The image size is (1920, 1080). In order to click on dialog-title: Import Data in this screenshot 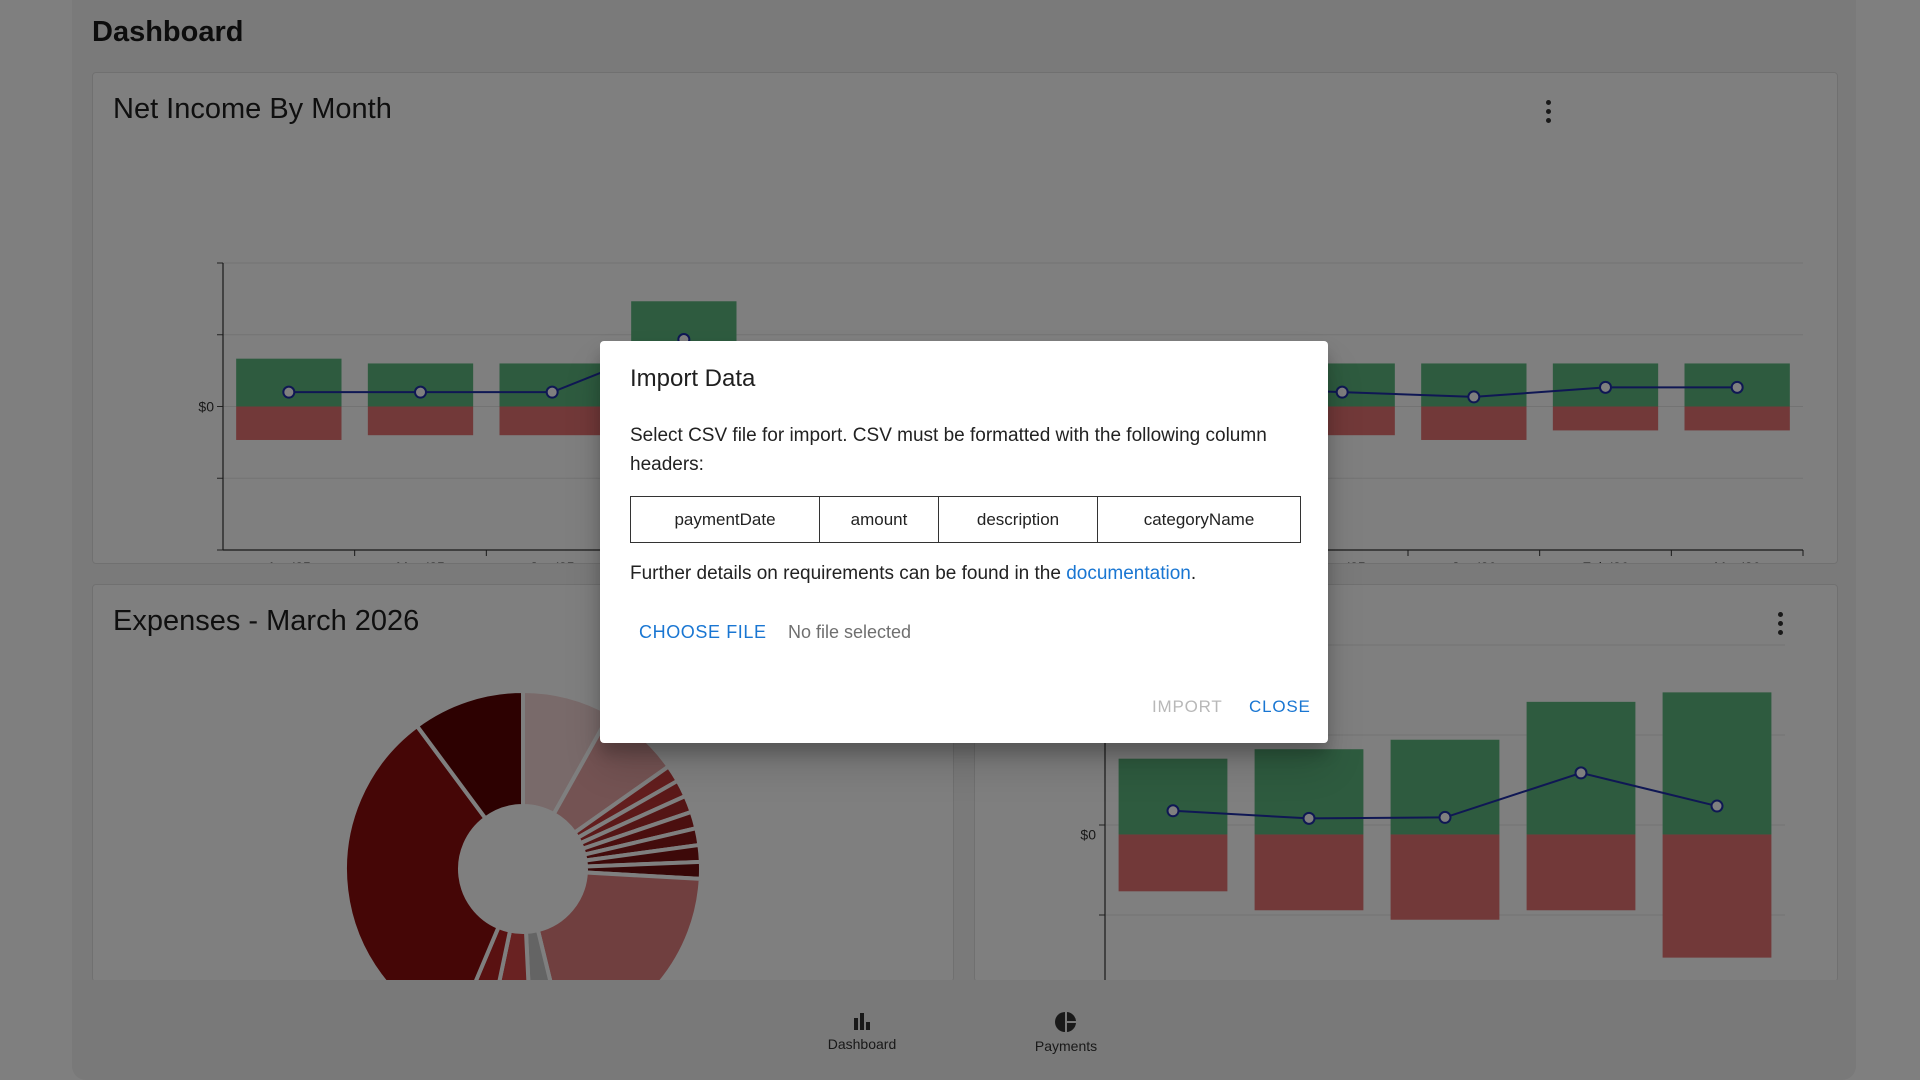, I will do `click(693, 378)`.